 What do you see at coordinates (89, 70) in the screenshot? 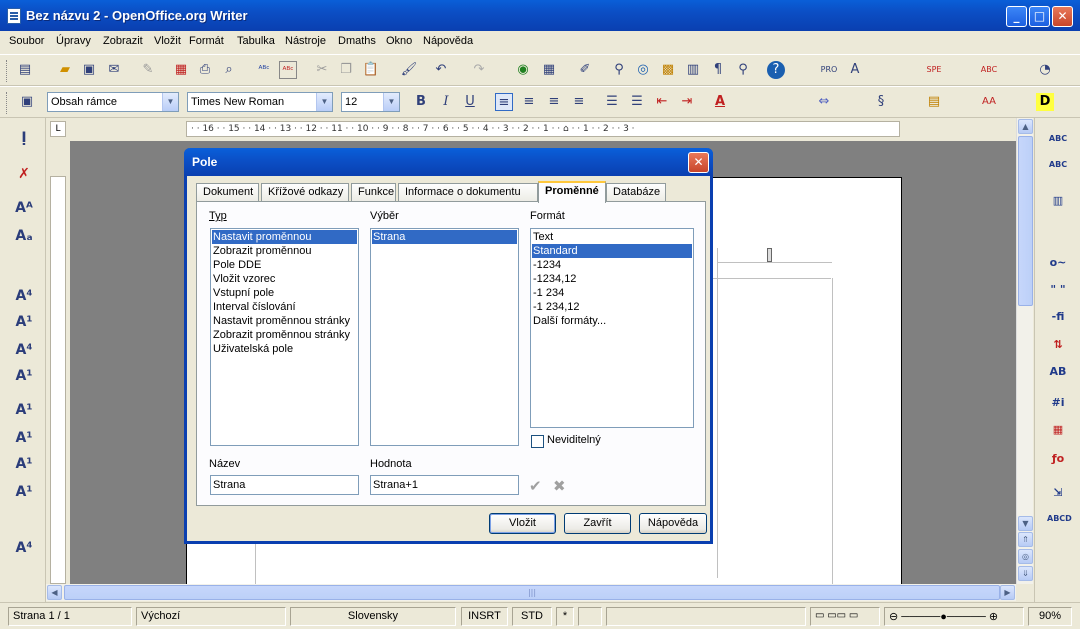
I see `save-icon: ▣` at bounding box center [89, 70].